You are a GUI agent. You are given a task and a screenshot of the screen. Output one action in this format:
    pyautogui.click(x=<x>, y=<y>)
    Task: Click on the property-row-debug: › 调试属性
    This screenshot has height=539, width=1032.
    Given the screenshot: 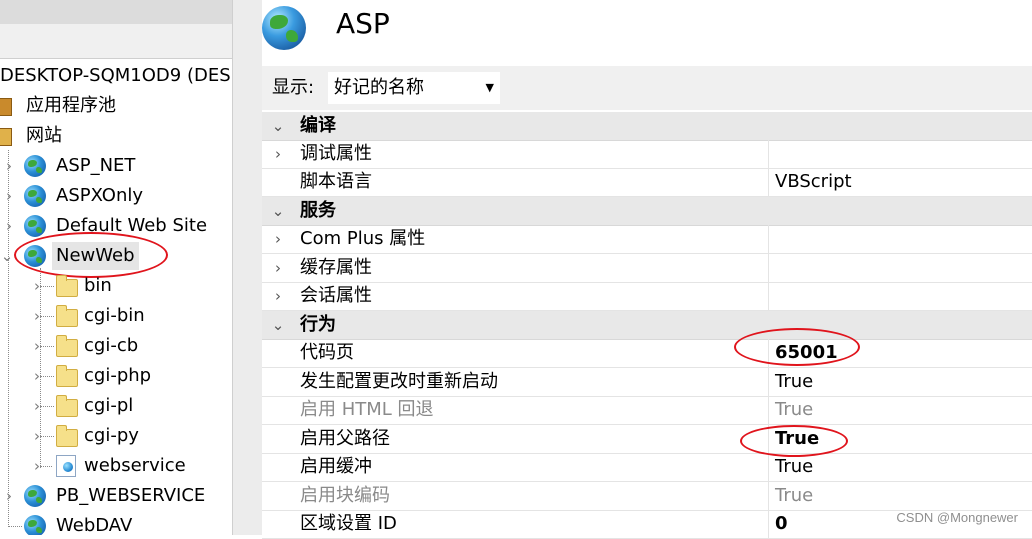 What is the action you would take?
    pyautogui.click(x=647, y=154)
    